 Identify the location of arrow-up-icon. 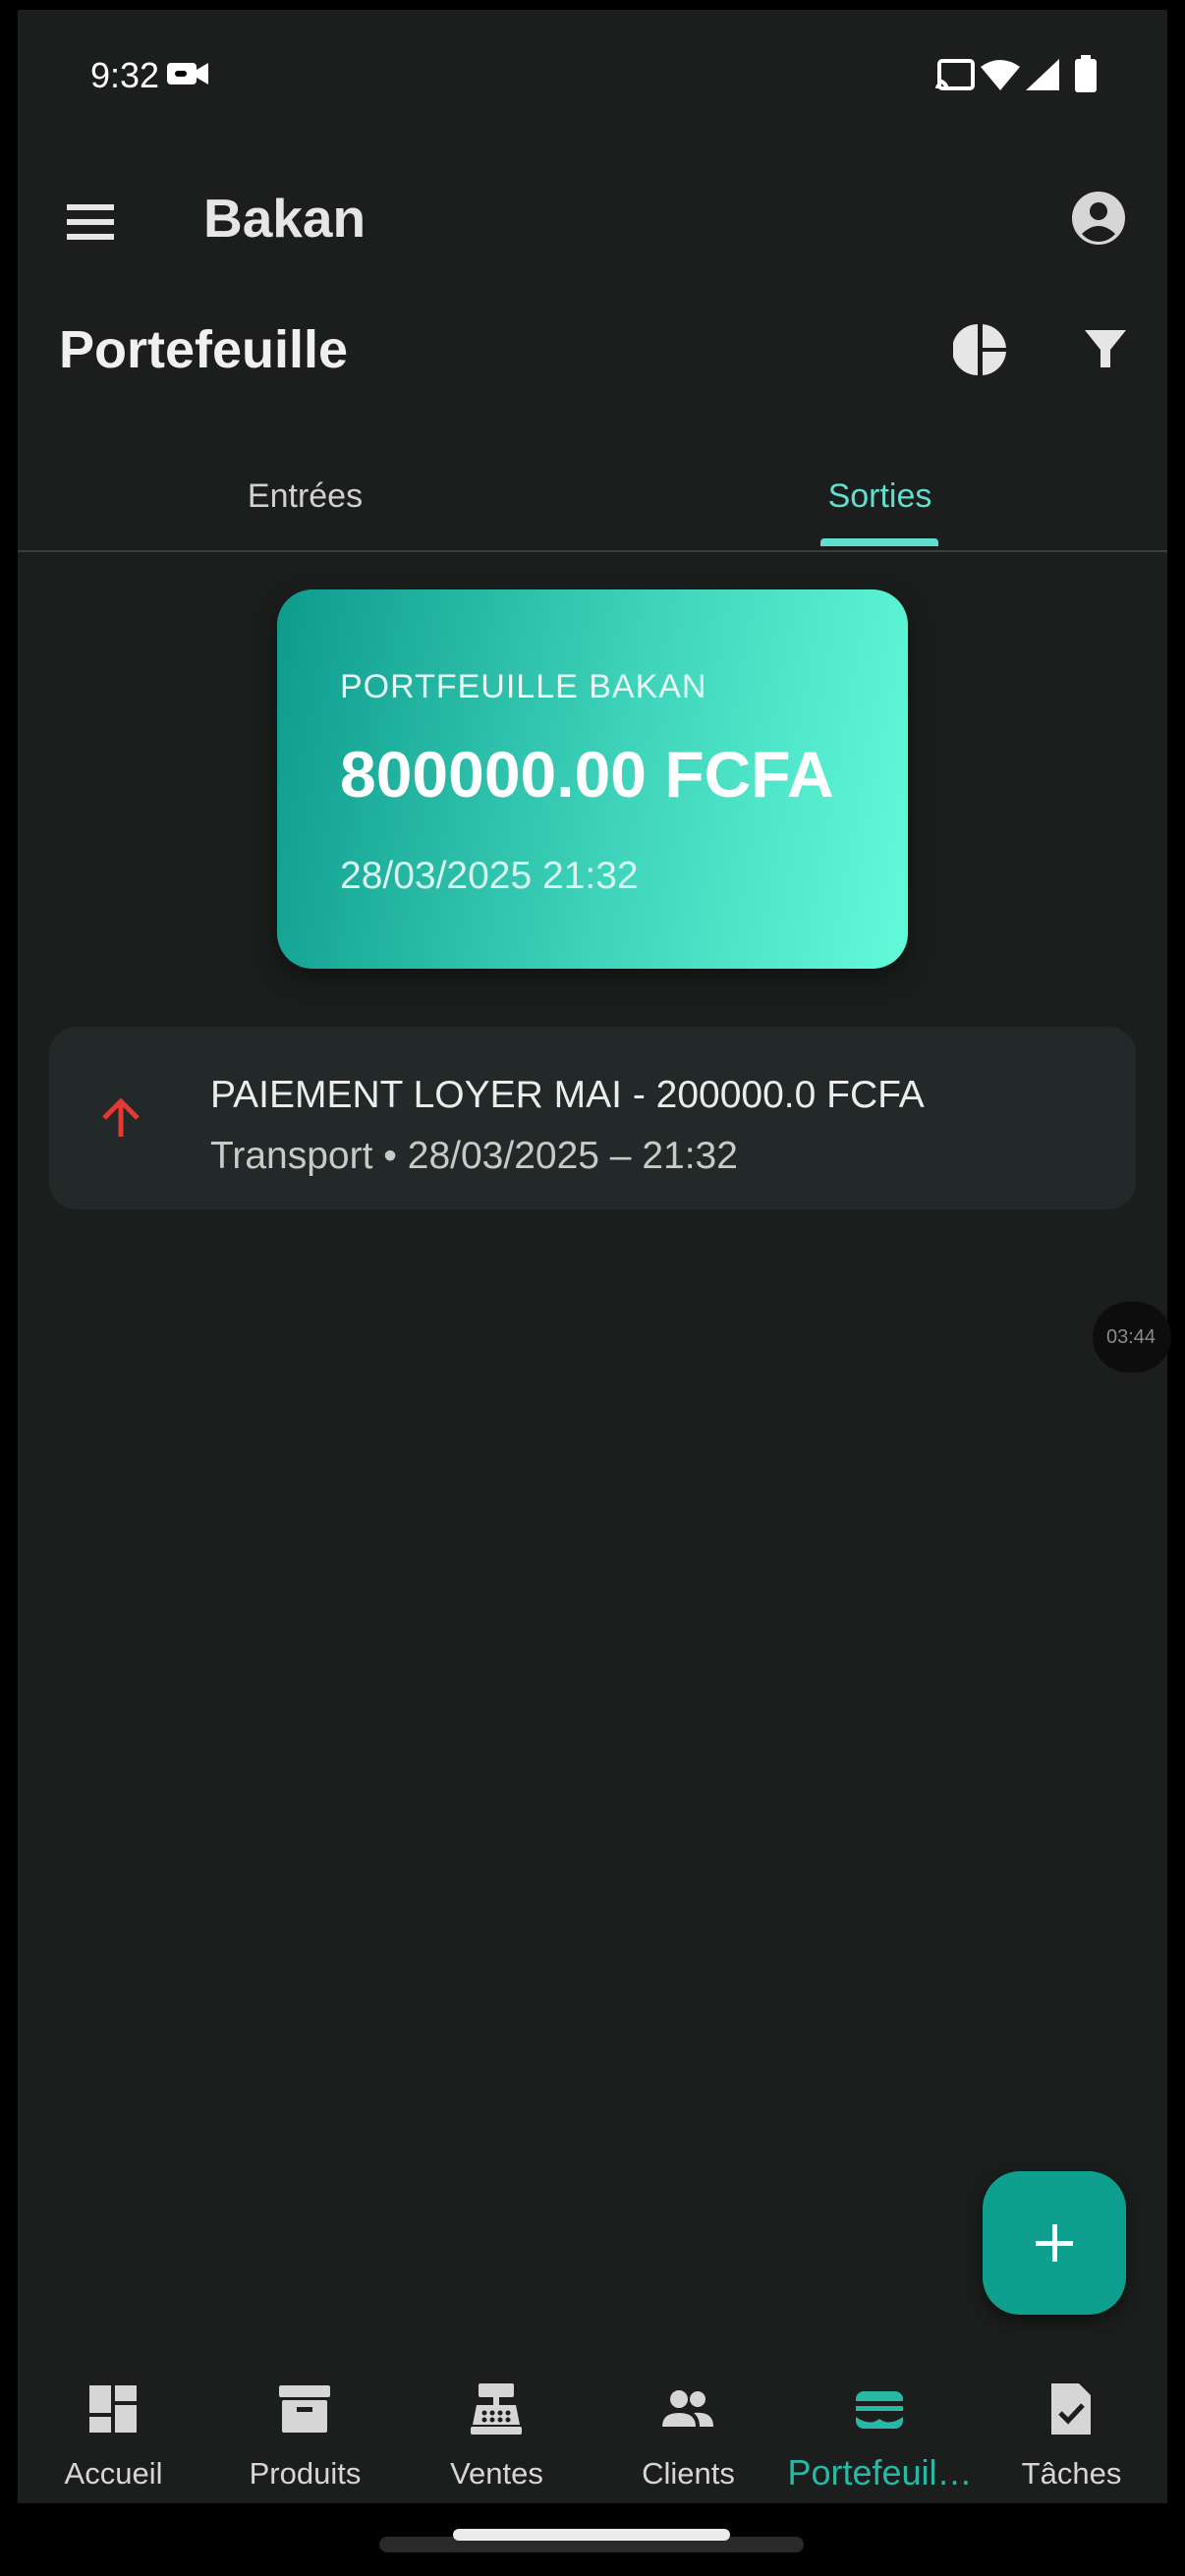
(121, 1117).